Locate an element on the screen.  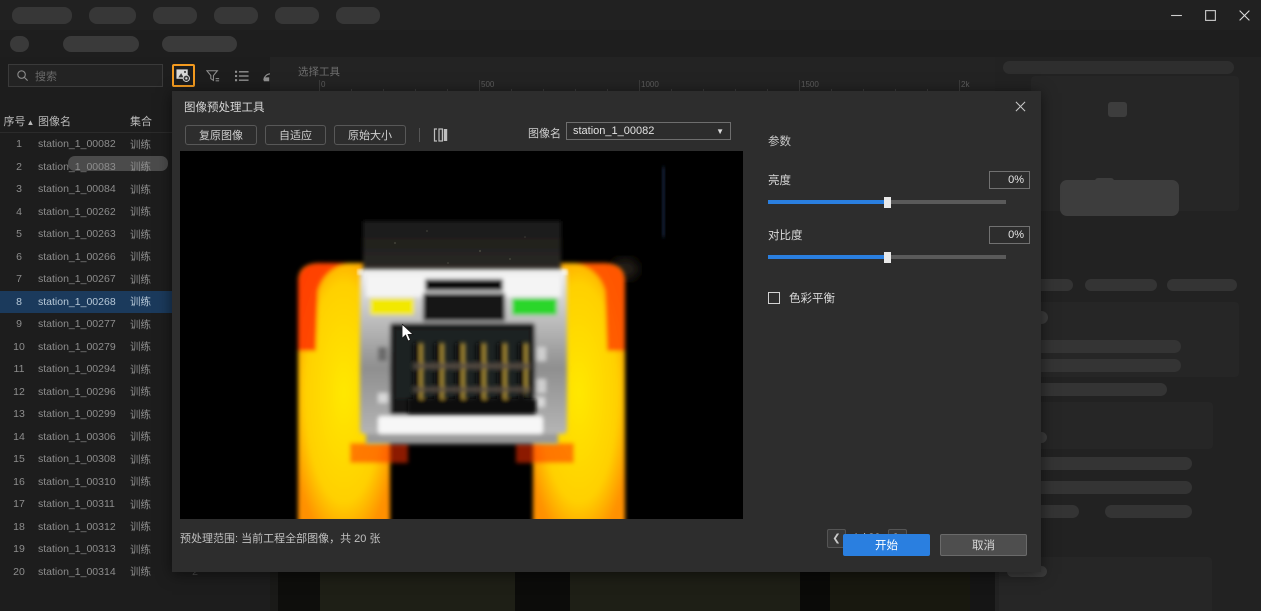
brightness-row: 亮度 0% is located at coordinates (899, 180).